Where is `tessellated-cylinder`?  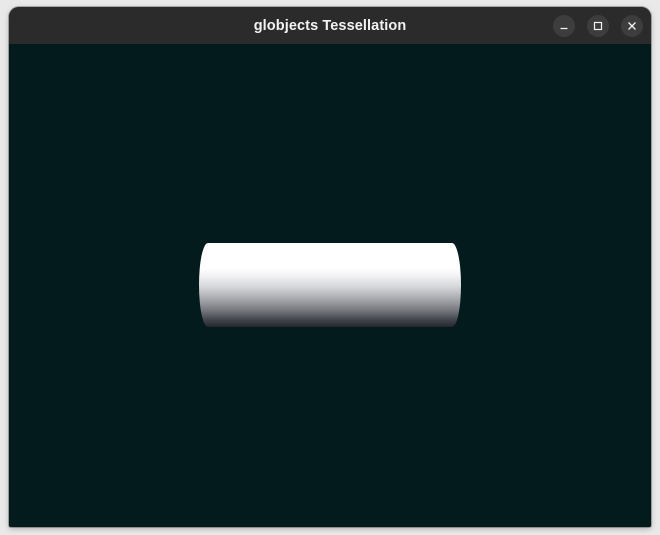
tessellated-cylinder is located at coordinates (330, 285).